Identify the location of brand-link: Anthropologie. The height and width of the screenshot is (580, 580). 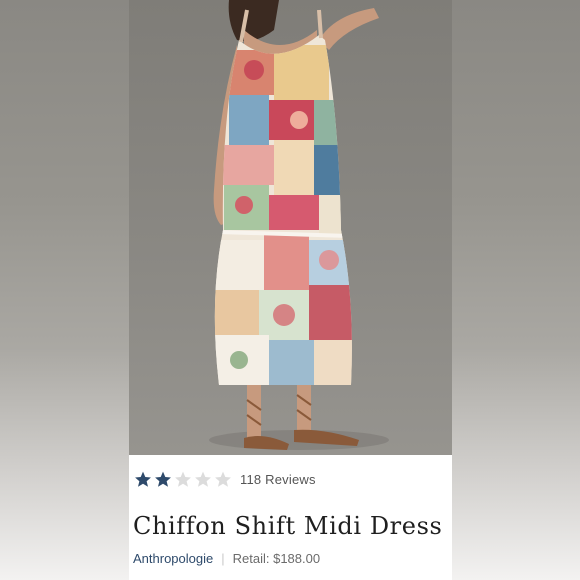
(173, 558).